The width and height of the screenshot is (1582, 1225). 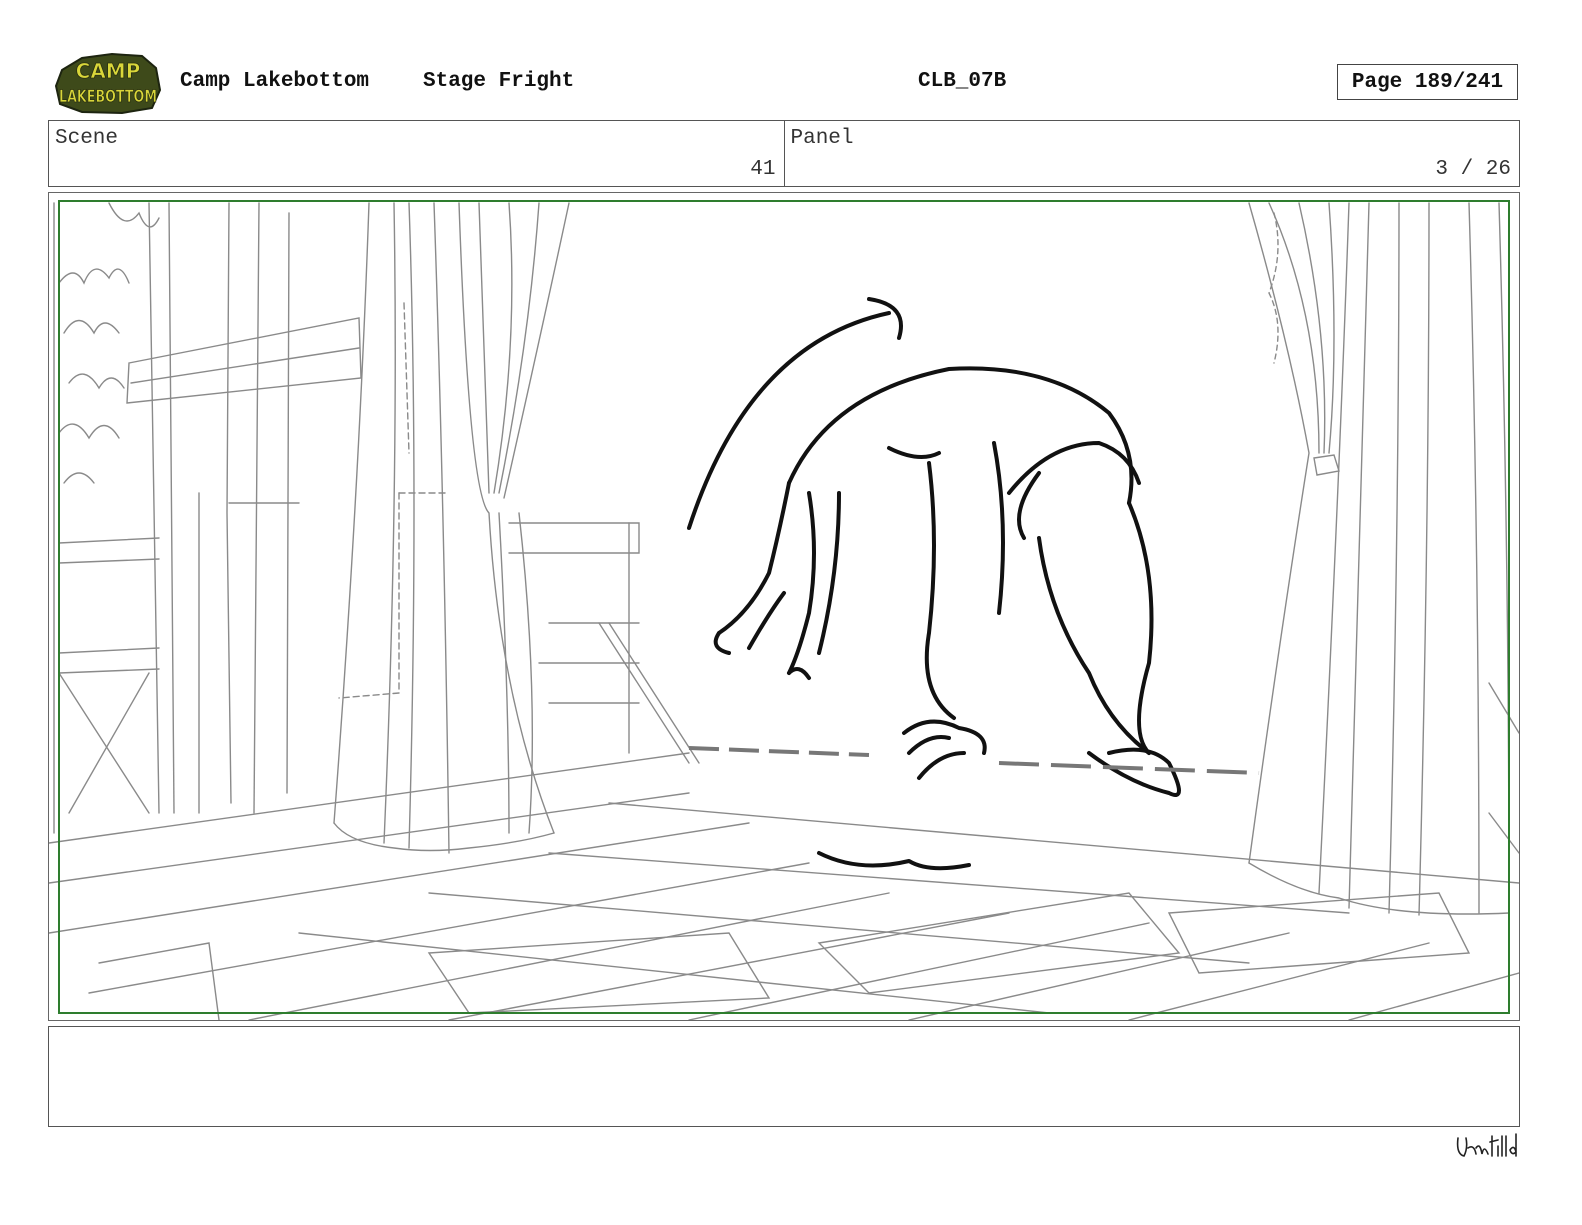 What do you see at coordinates (962, 81) in the screenshot?
I see `episode-code: CLB_07B` at bounding box center [962, 81].